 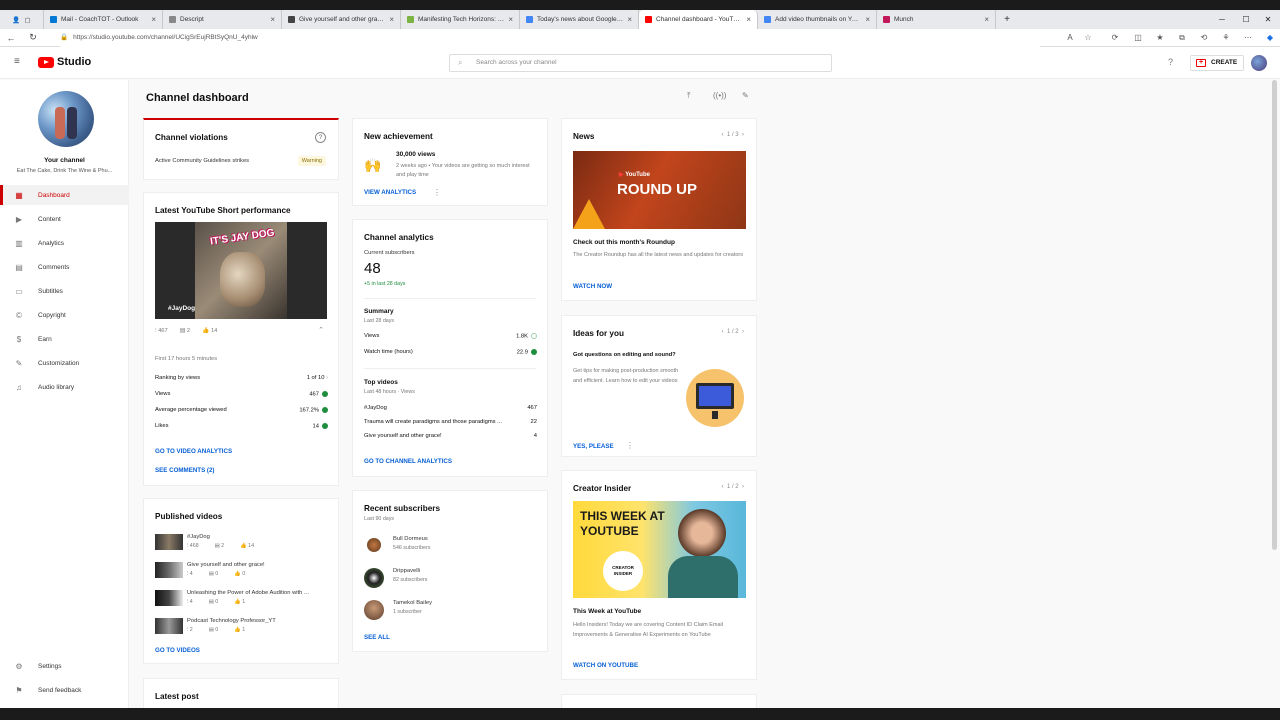 What do you see at coordinates (1222, 19) in the screenshot?
I see `minimize-icon: ─` at bounding box center [1222, 19].